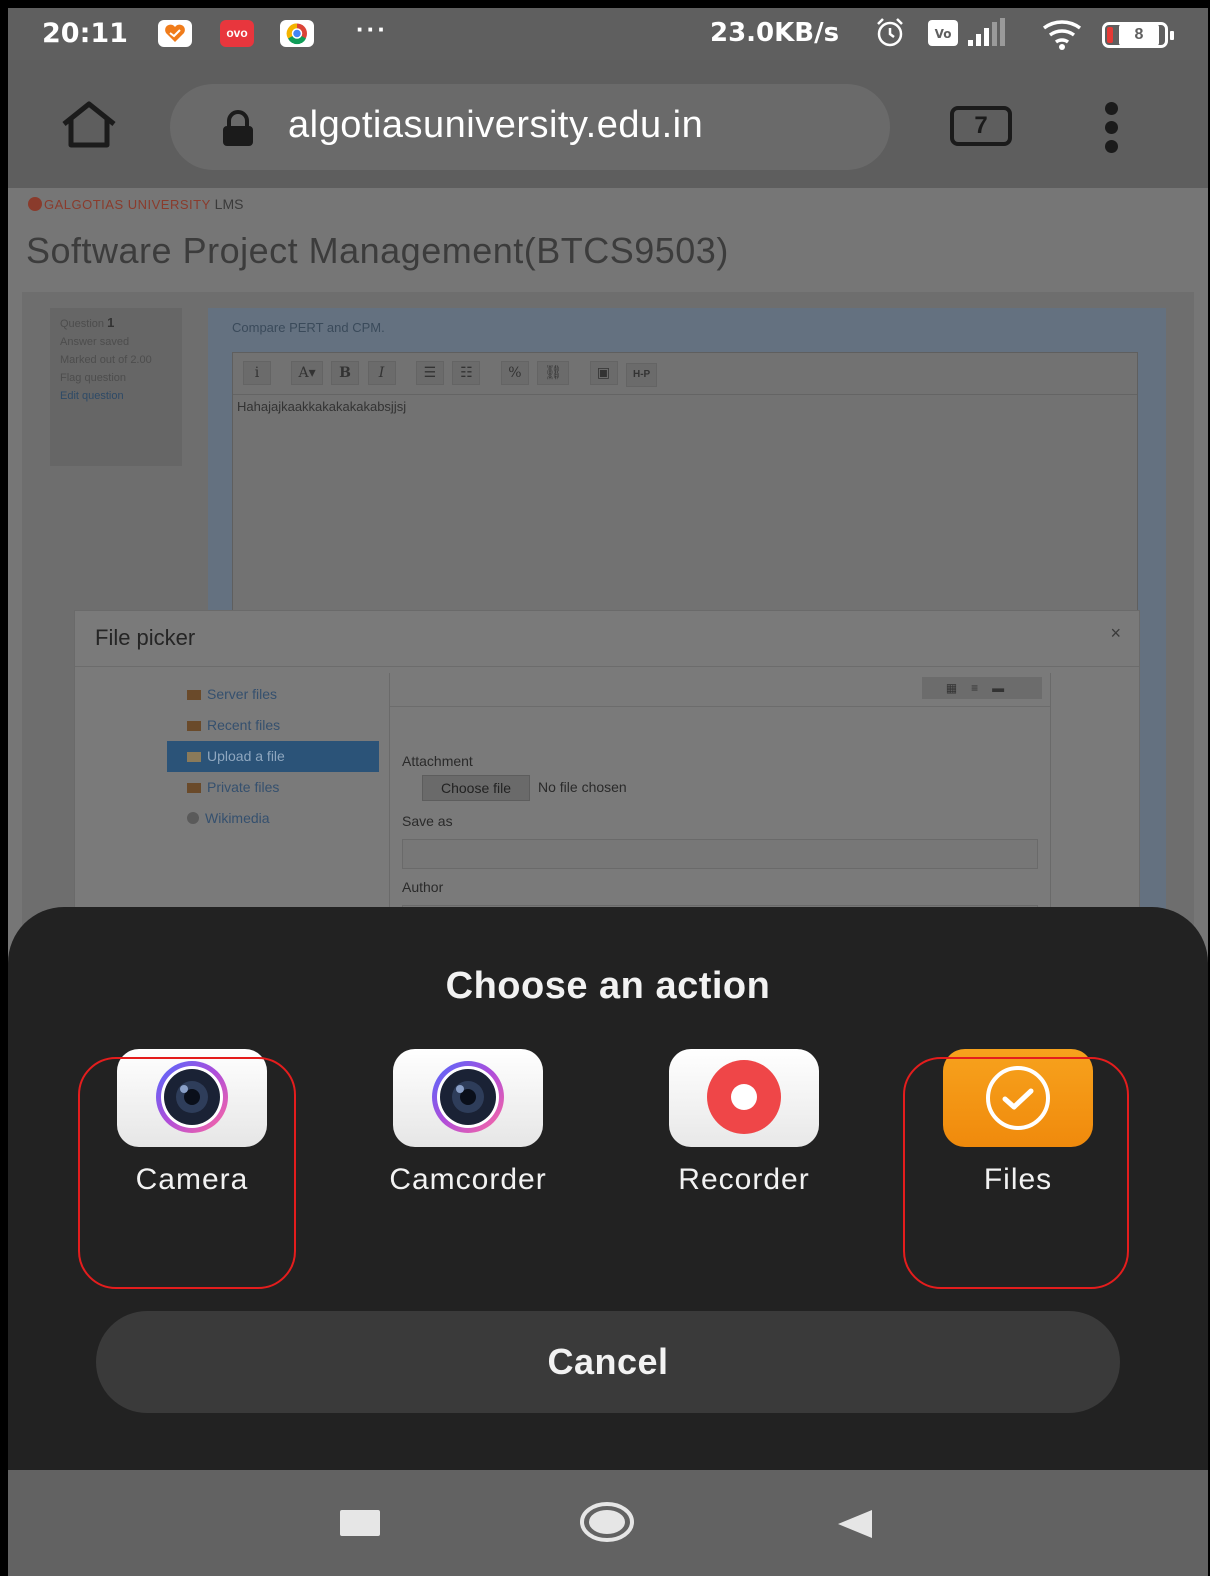  What do you see at coordinates (642, 375) in the screenshot?
I see `h5p-button: H-P` at bounding box center [642, 375].